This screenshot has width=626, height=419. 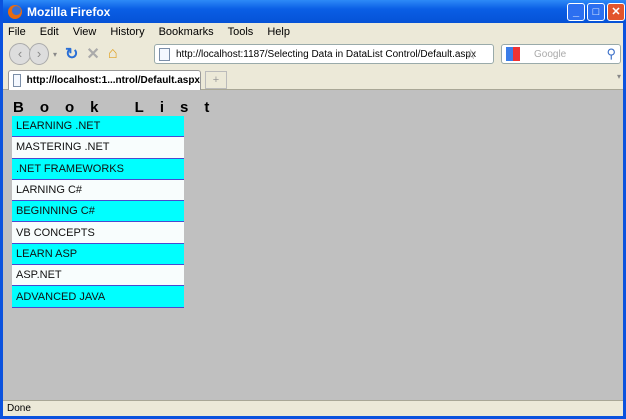 I want to click on forward-button: ›, so click(x=39, y=54).